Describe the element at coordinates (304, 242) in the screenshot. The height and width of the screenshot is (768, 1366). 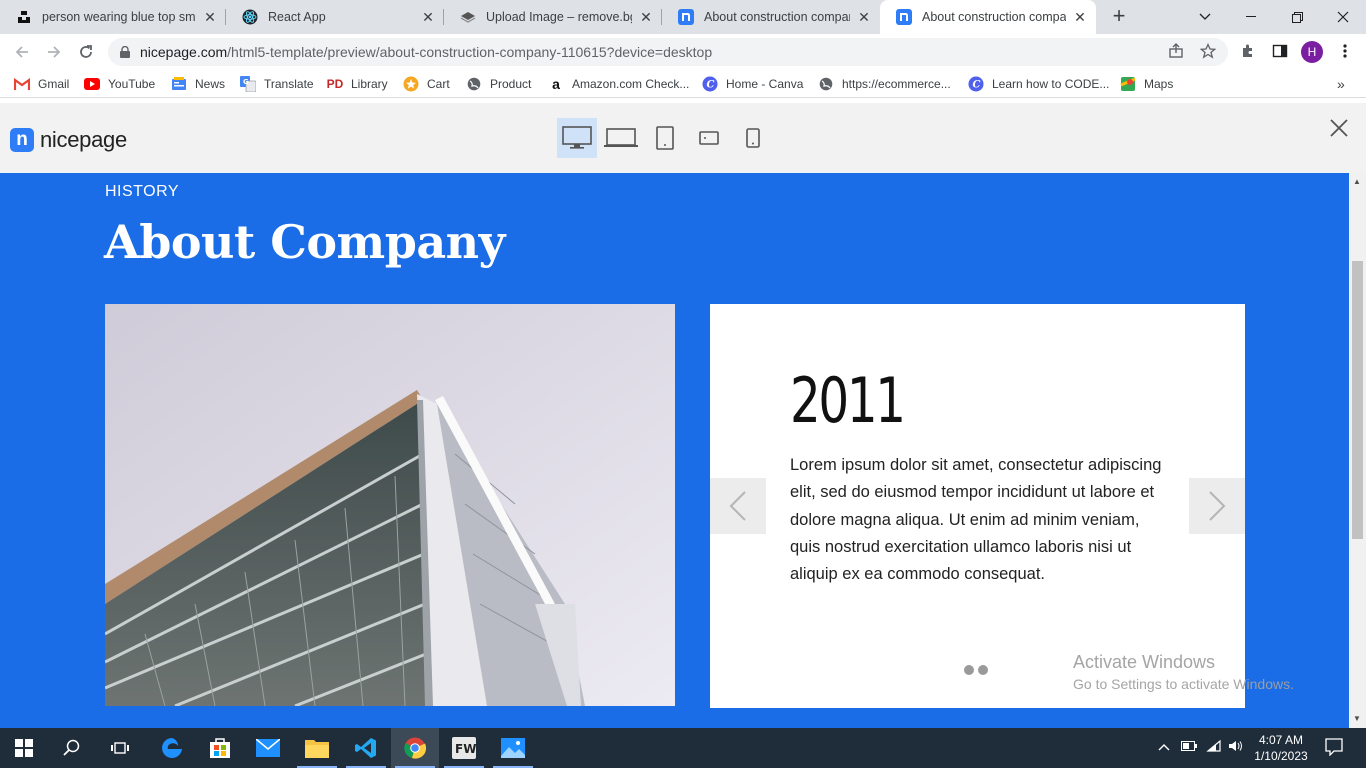
I see `section-heading: About Company` at that location.